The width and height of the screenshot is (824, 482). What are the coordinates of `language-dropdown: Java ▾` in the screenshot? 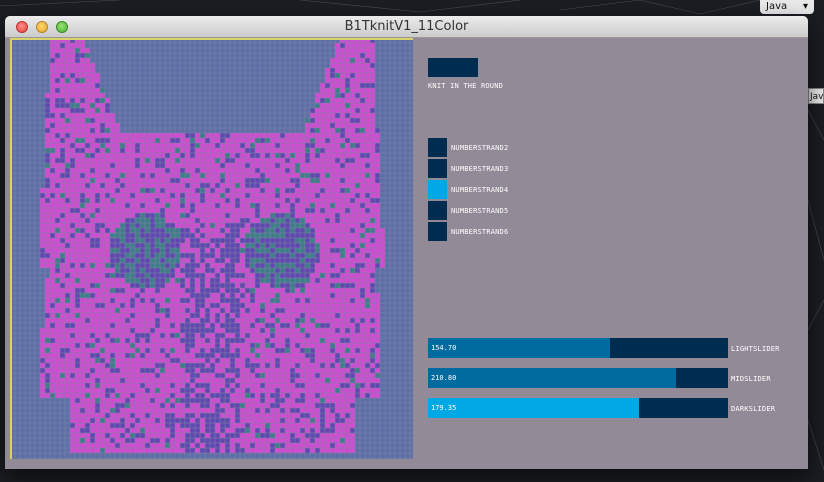 It's located at (787, 7).